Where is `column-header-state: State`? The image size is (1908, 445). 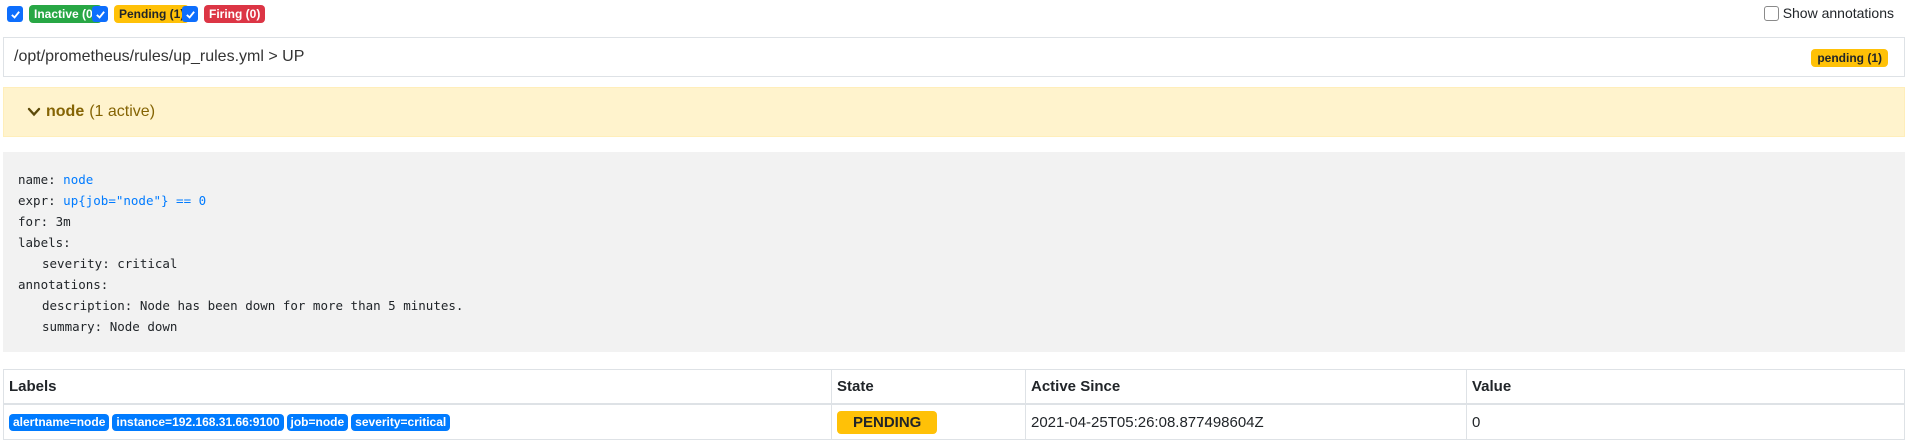
column-header-state: State is located at coordinates (928, 387).